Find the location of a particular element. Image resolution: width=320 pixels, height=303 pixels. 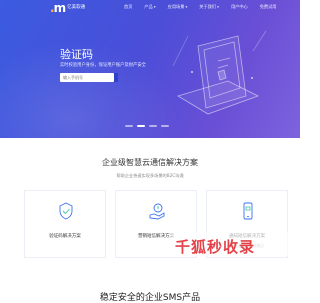

section-title: 稳定安全的企业SMS产品 is located at coordinates (150, 298).